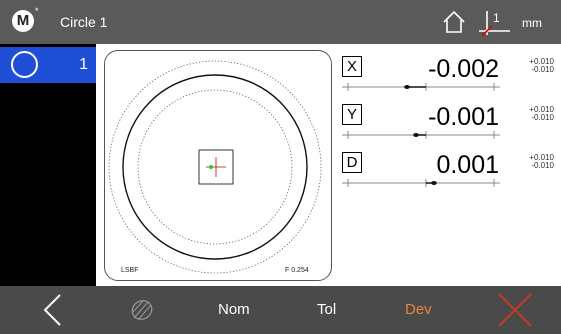 This screenshot has height=334, width=561. I want to click on deviation-gauge-d, so click(421, 183).